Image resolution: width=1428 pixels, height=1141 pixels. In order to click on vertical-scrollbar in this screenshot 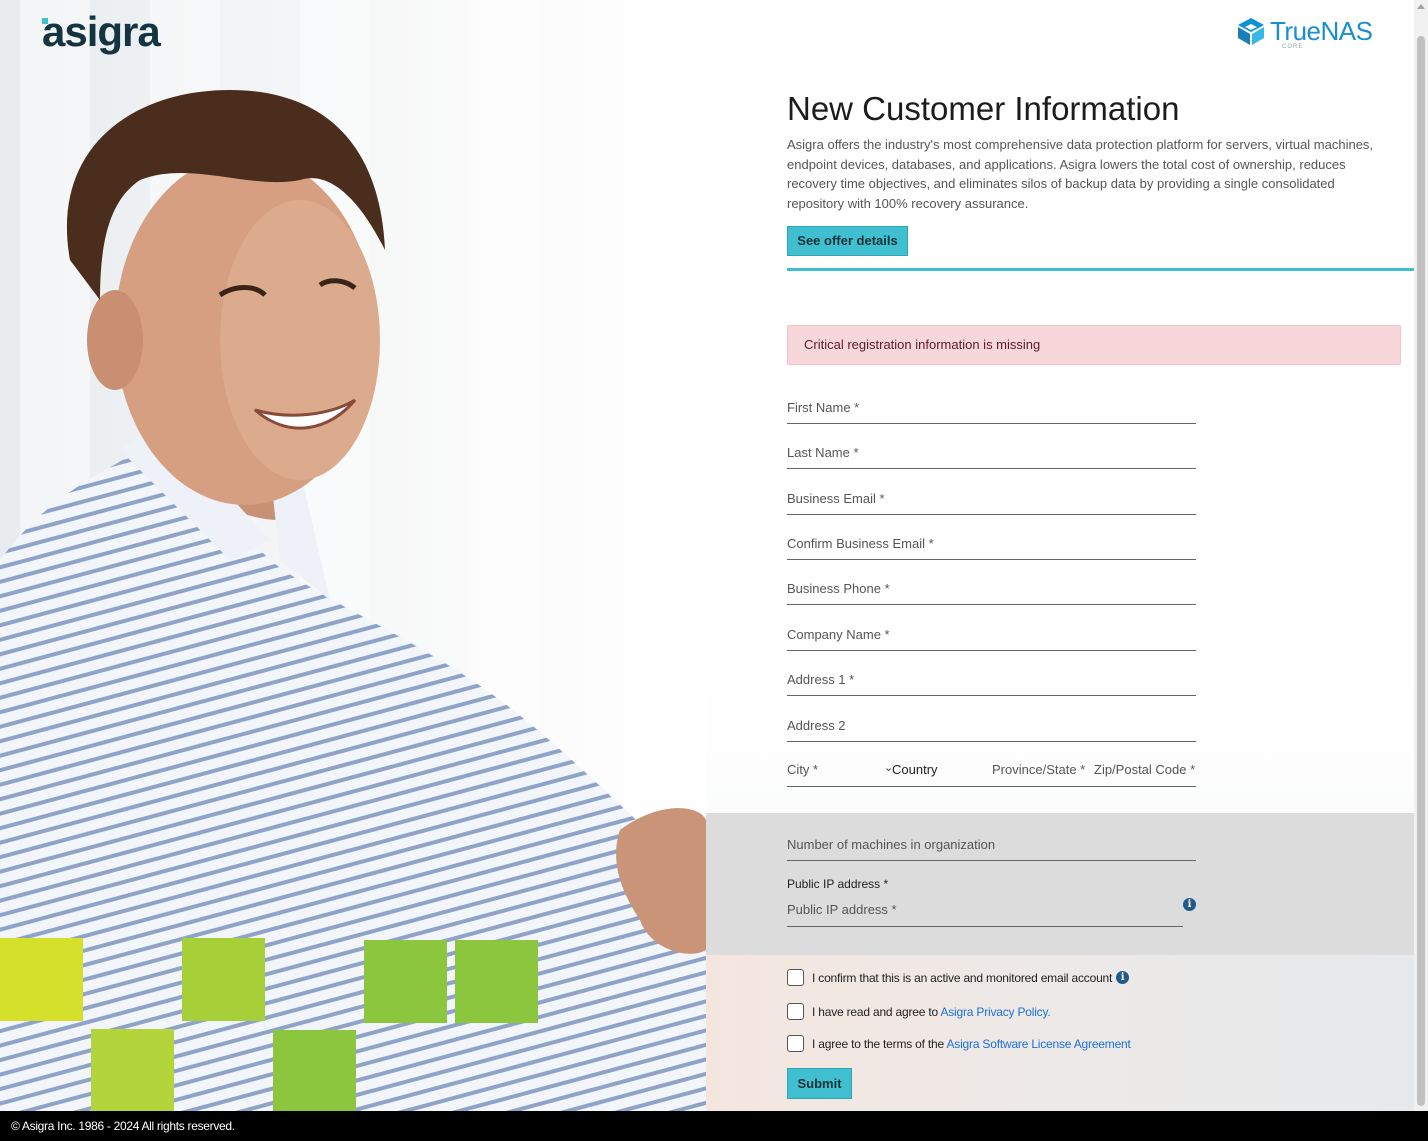, I will do `click(1421, 555)`.